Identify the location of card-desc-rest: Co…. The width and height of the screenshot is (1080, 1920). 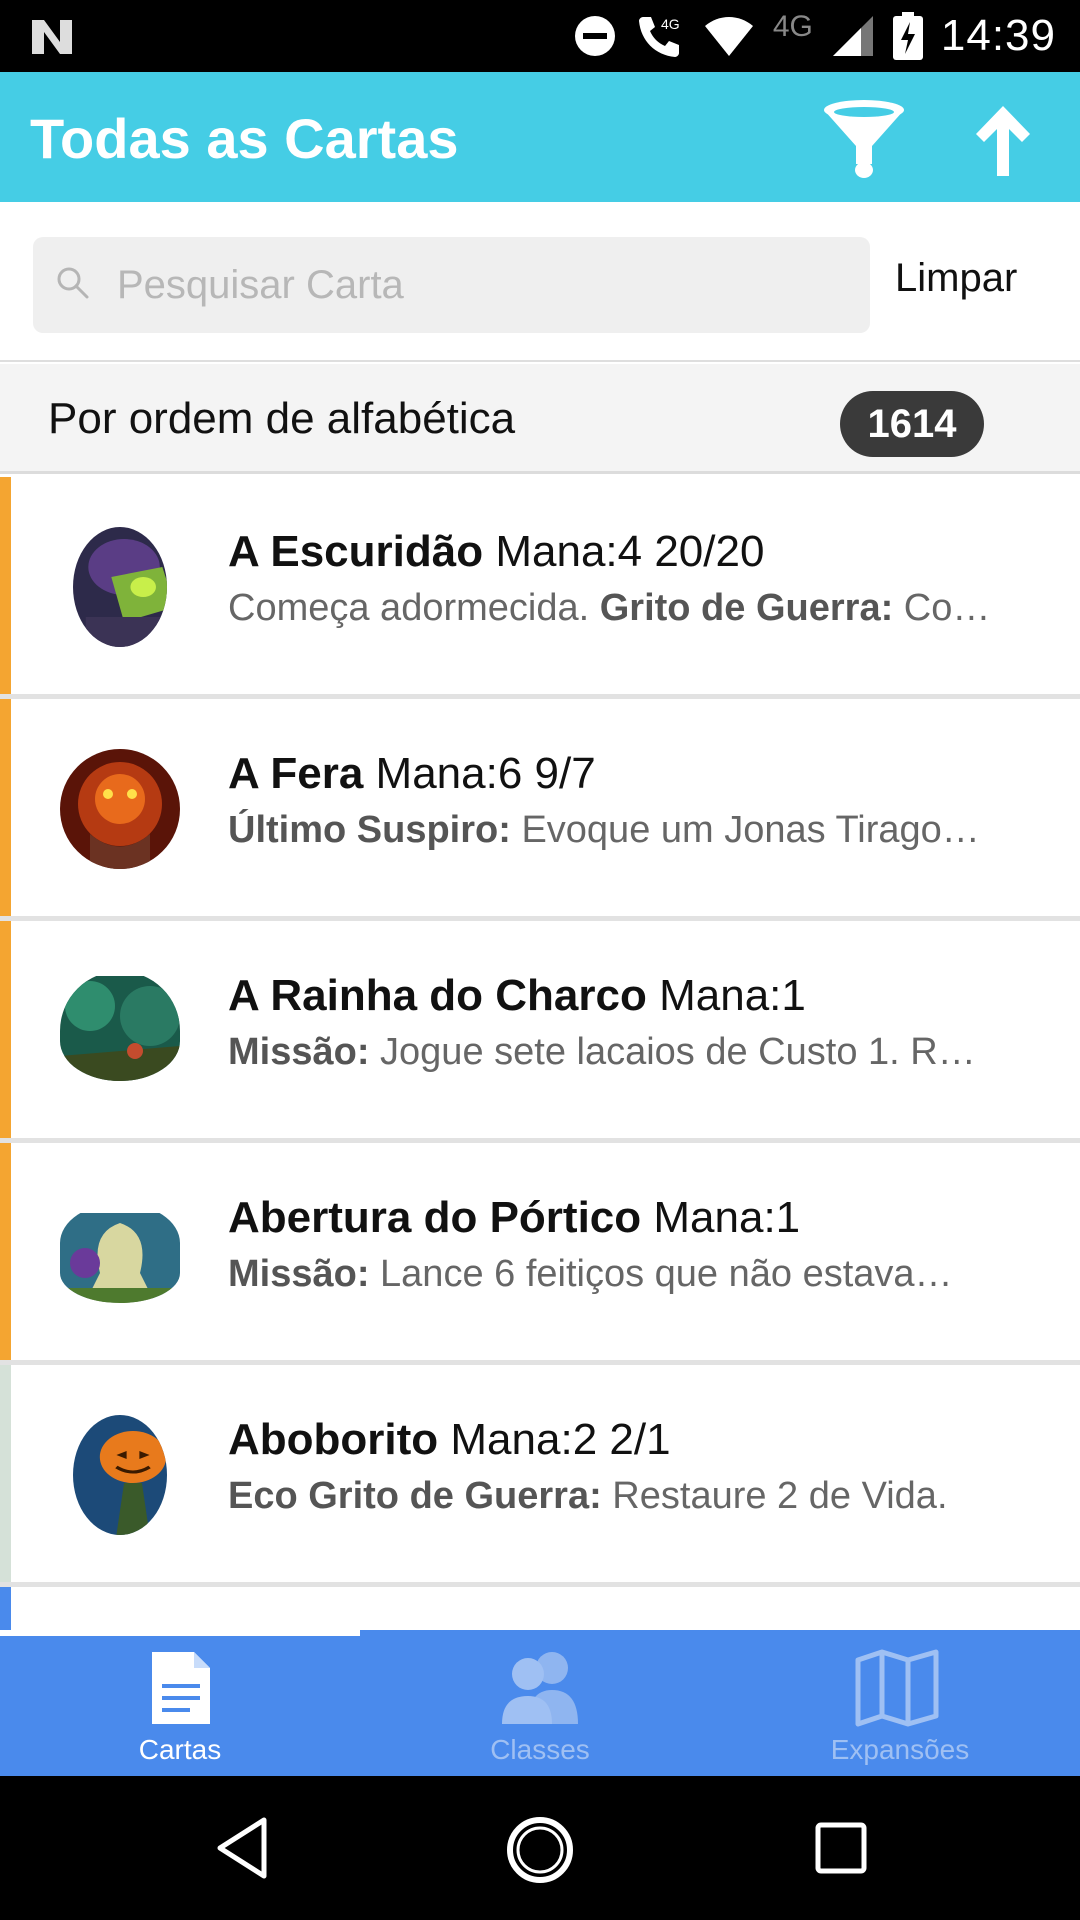
(942, 608).